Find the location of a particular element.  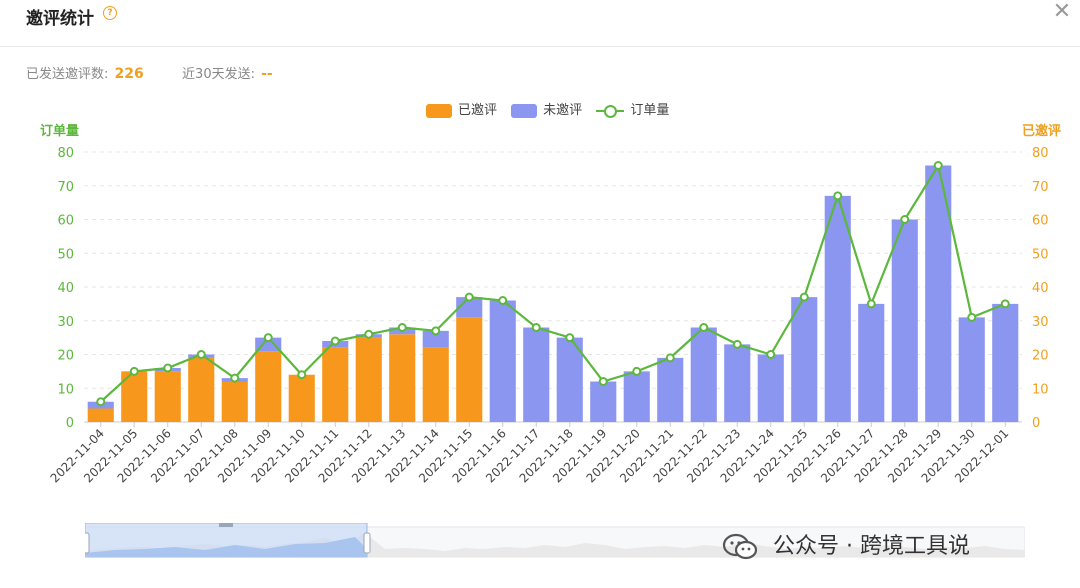

y-tick-right: 50 is located at coordinates (1040, 254).